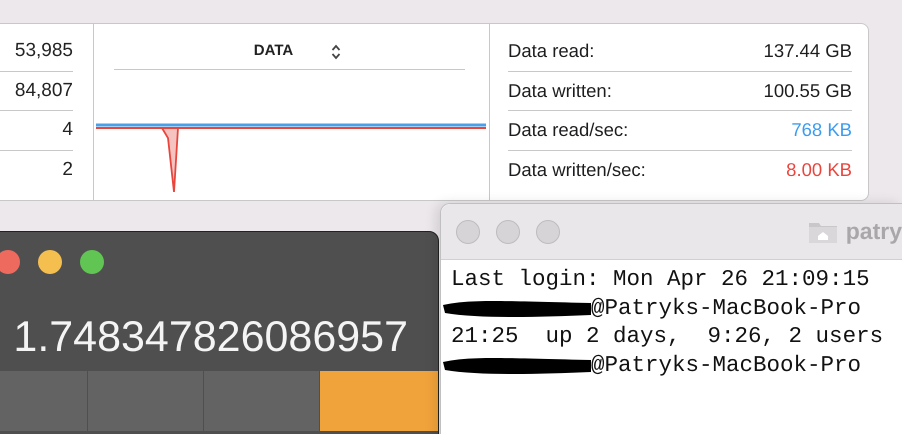 The height and width of the screenshot is (434, 902). What do you see at coordinates (577, 170) in the screenshot?
I see `stat-label: Data written/sec:` at bounding box center [577, 170].